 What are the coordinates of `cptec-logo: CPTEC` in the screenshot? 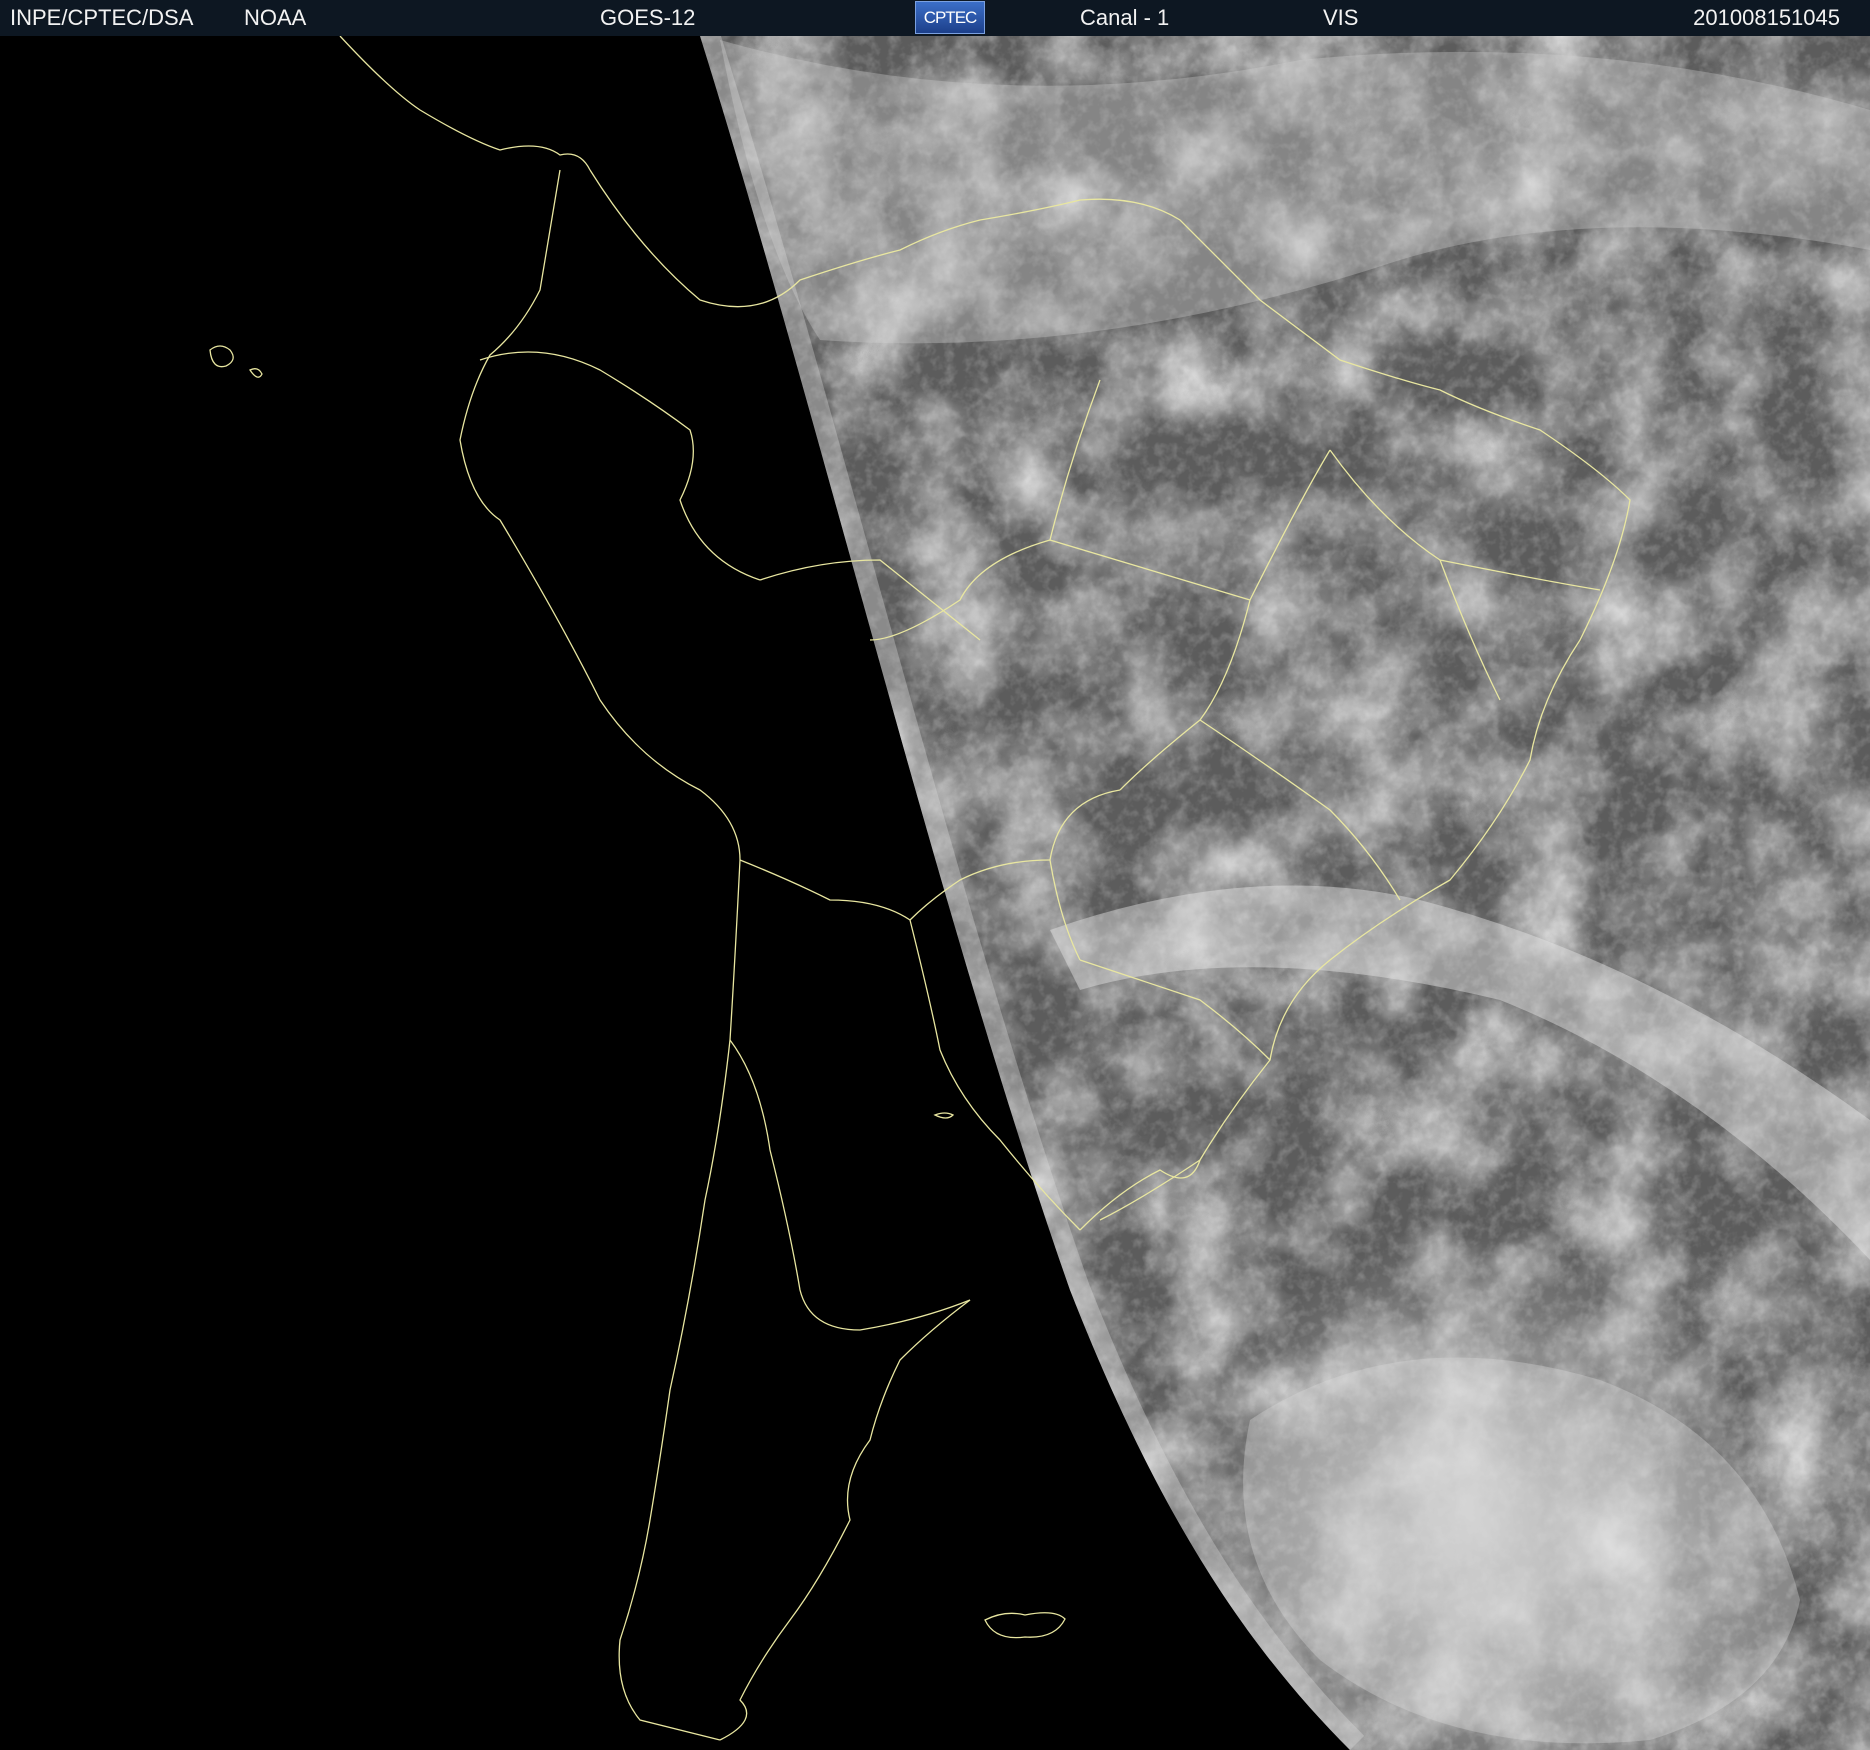 It's located at (950, 17).